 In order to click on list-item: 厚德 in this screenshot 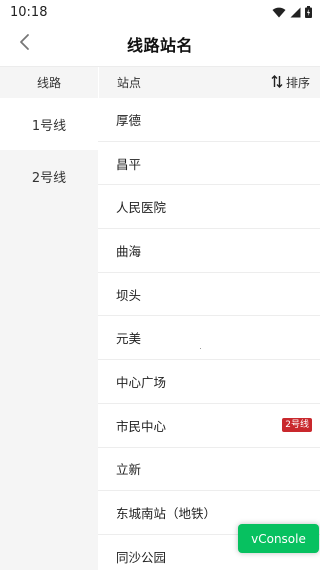, I will do `click(209, 120)`.